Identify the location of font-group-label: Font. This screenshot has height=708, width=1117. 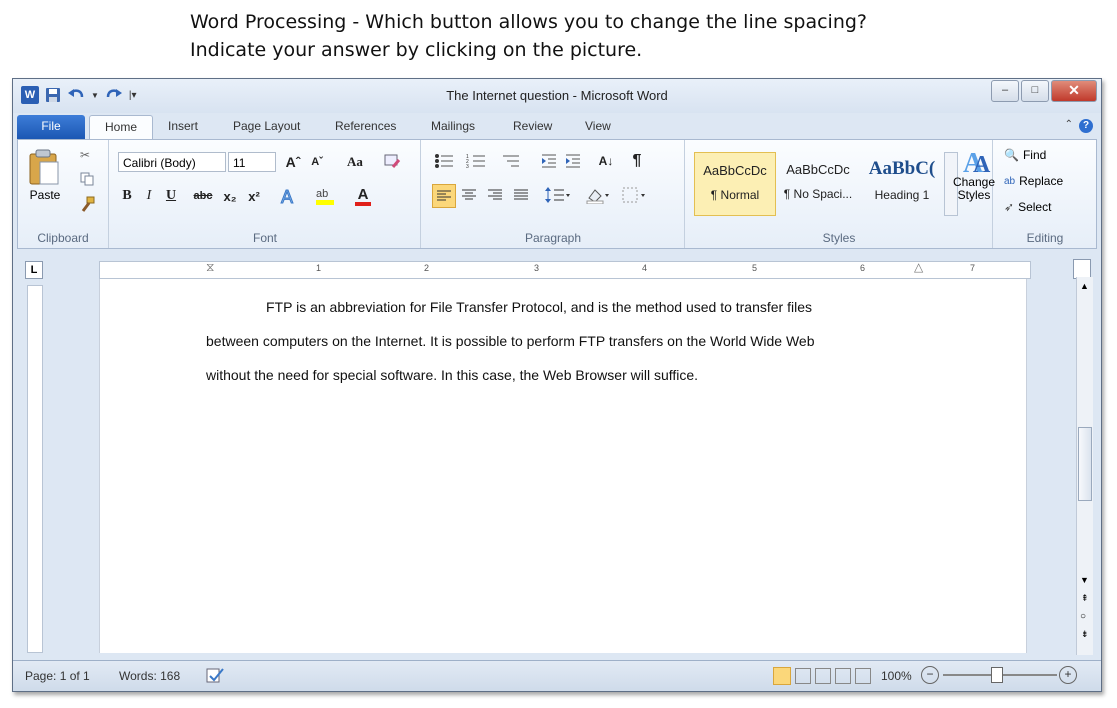
(264, 238).